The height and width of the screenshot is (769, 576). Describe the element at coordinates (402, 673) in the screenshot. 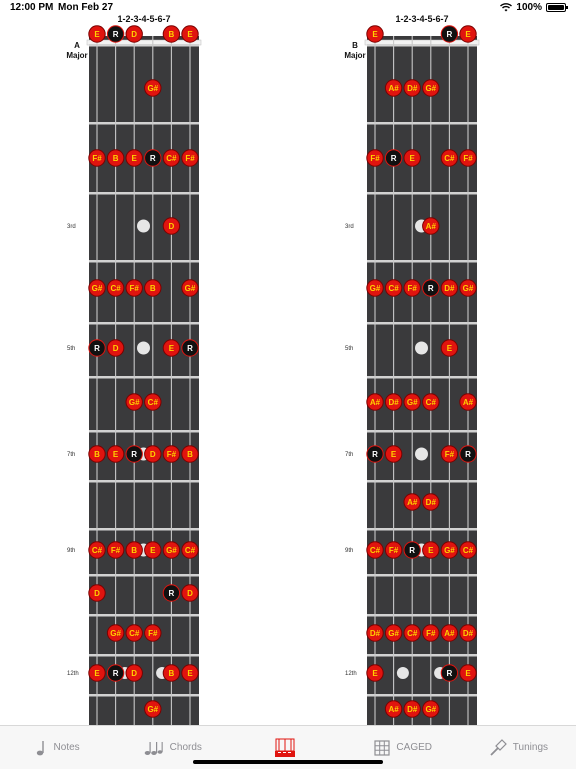

I see `fret-inlay` at that location.